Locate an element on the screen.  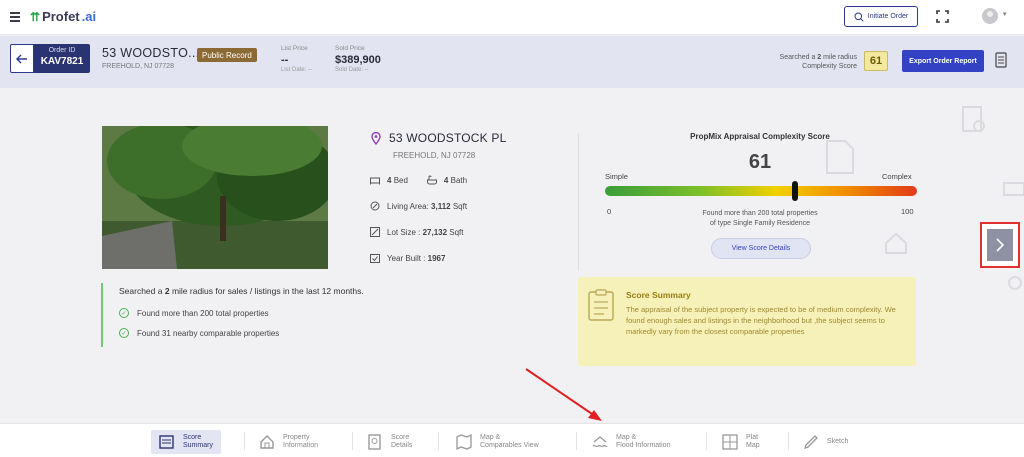
next-arrow-button is located at coordinates (1000, 245).